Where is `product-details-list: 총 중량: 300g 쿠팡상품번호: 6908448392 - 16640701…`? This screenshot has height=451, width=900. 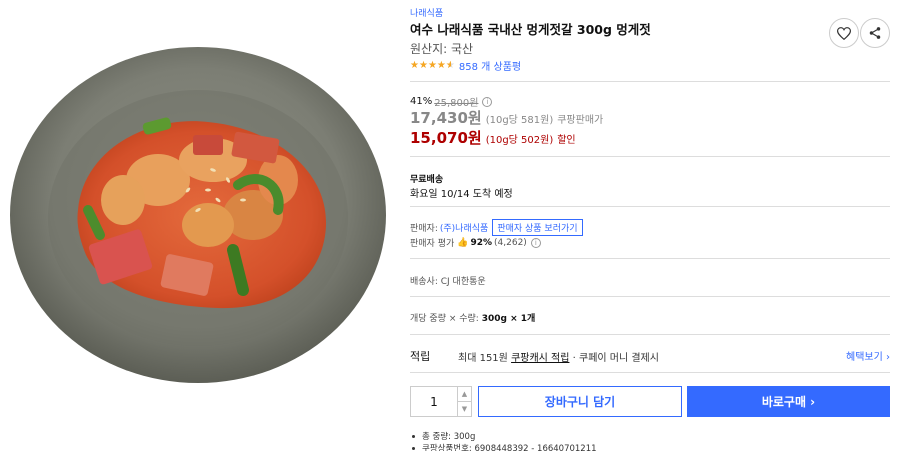 product-details-list: 총 중량: 300g 쿠팡상품번호: 6908448392 - 16640701… is located at coordinates (503, 440).